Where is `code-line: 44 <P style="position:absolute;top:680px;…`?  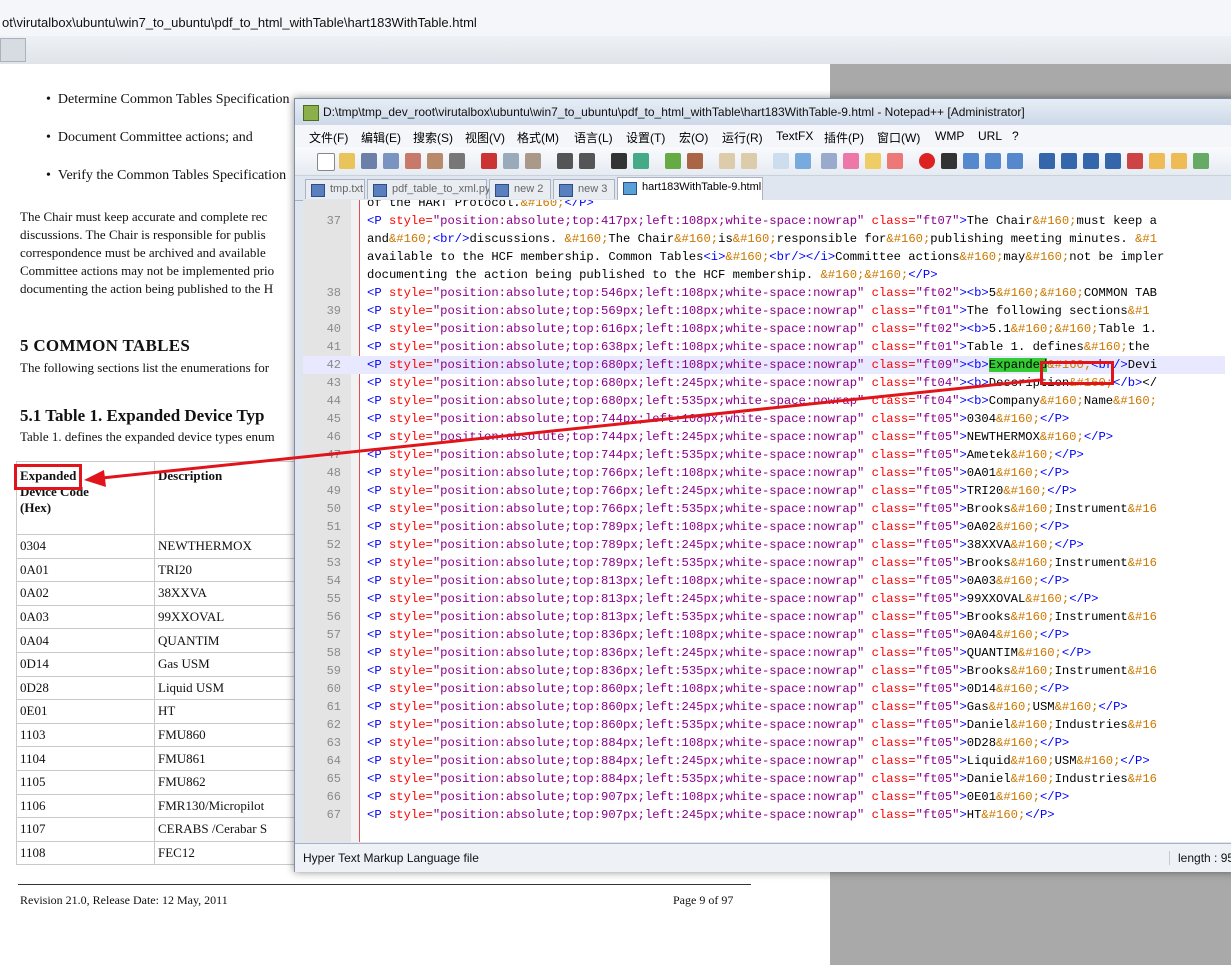 code-line: 44 <P style="position:absolute;top:680px;… is located at coordinates (764, 401).